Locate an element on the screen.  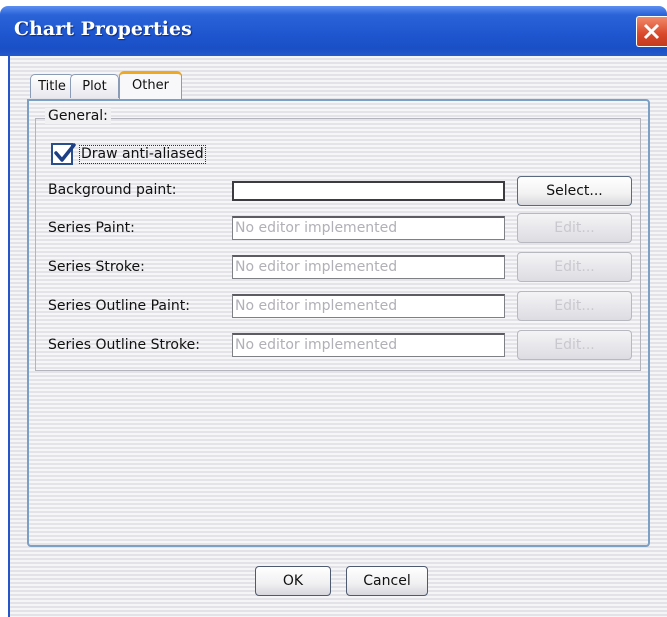
background-paint-label: Background paint: is located at coordinates (112, 190).